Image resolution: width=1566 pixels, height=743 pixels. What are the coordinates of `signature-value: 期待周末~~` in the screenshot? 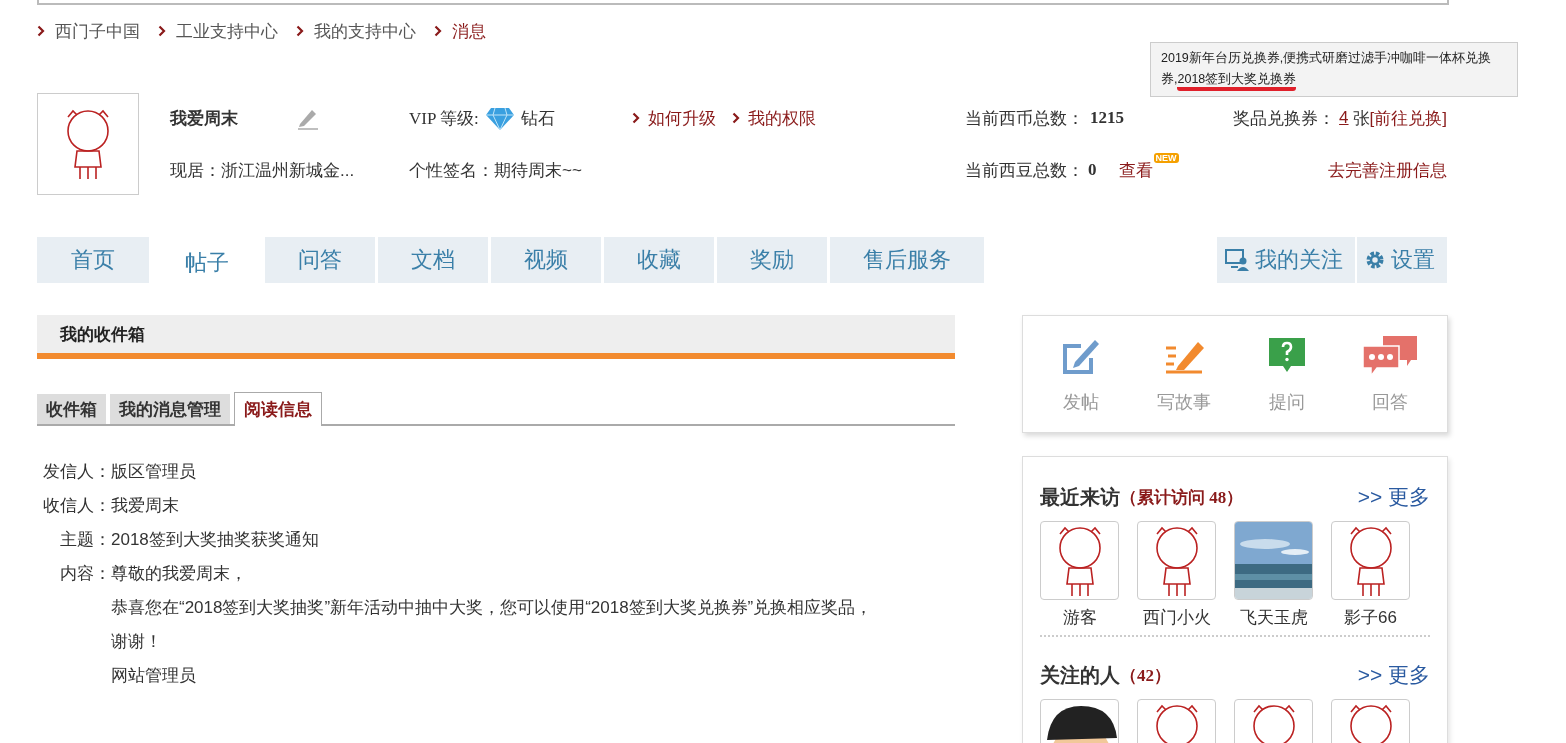 It's located at (538, 170).